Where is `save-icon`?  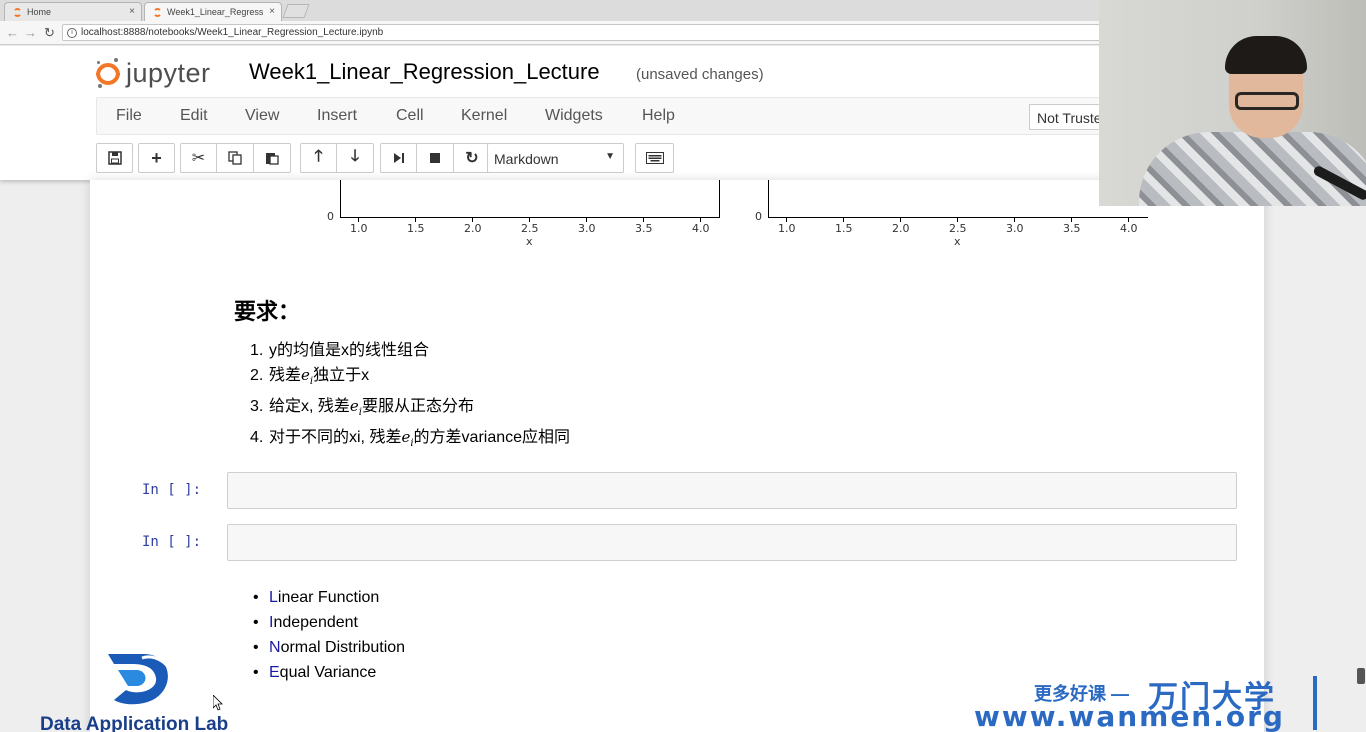 save-icon is located at coordinates (114, 158).